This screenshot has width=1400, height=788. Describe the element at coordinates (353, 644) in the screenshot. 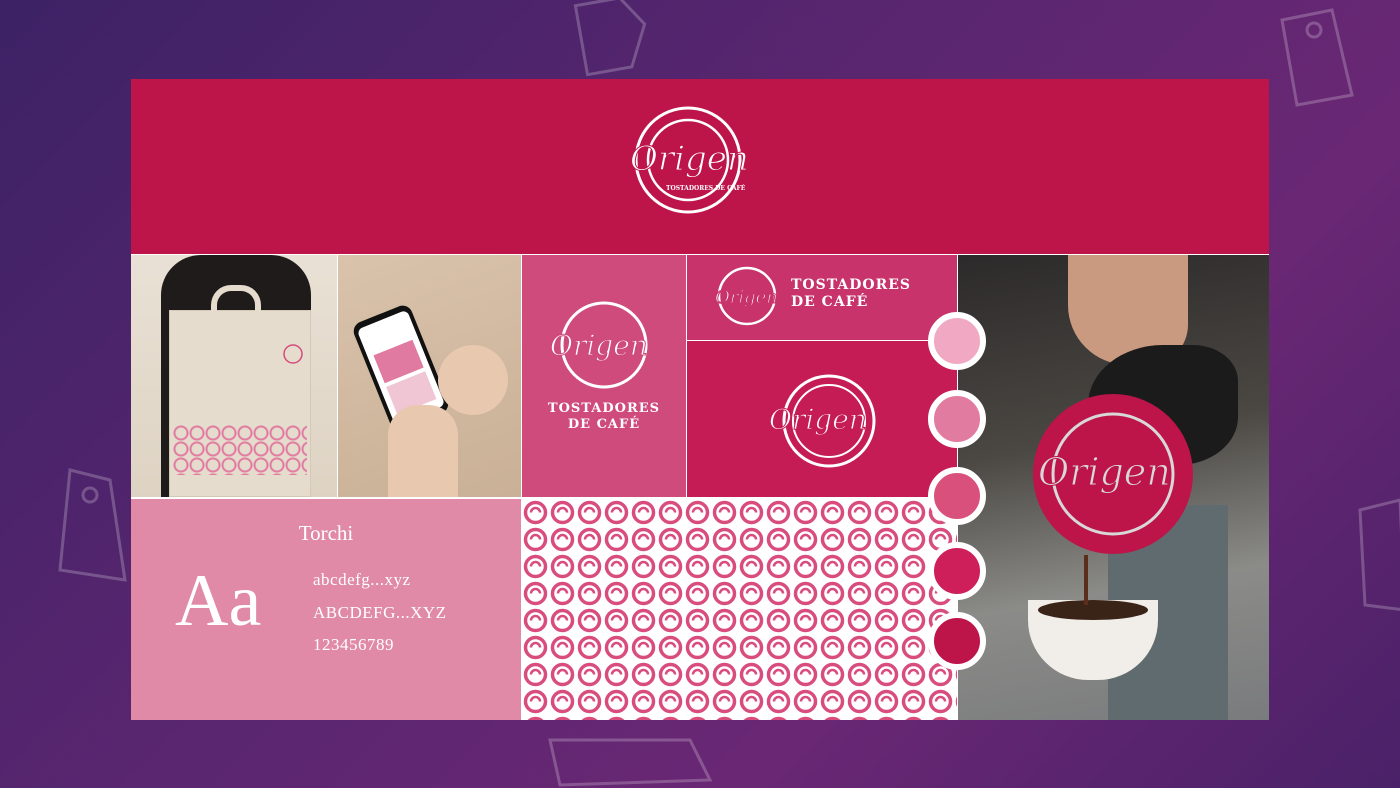

I see `font-numbers: 123456789` at that location.